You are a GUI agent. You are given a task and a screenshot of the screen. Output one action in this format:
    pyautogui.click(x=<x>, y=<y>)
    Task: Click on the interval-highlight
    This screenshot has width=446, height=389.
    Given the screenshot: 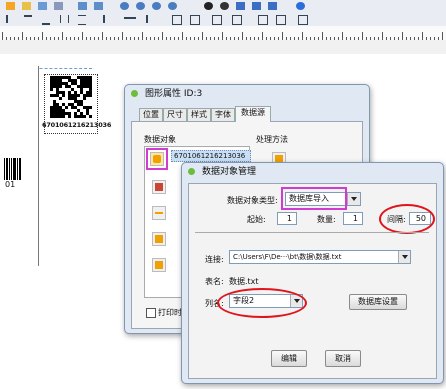 What is the action you would take?
    pyautogui.click(x=407, y=219)
    